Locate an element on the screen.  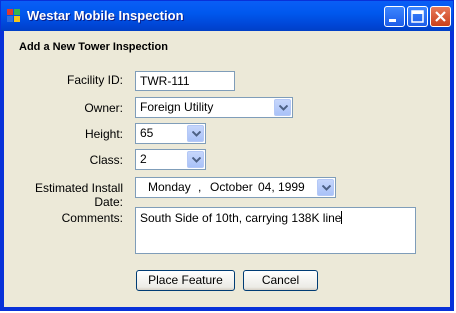
class-value: 2 is located at coordinates (143, 159).